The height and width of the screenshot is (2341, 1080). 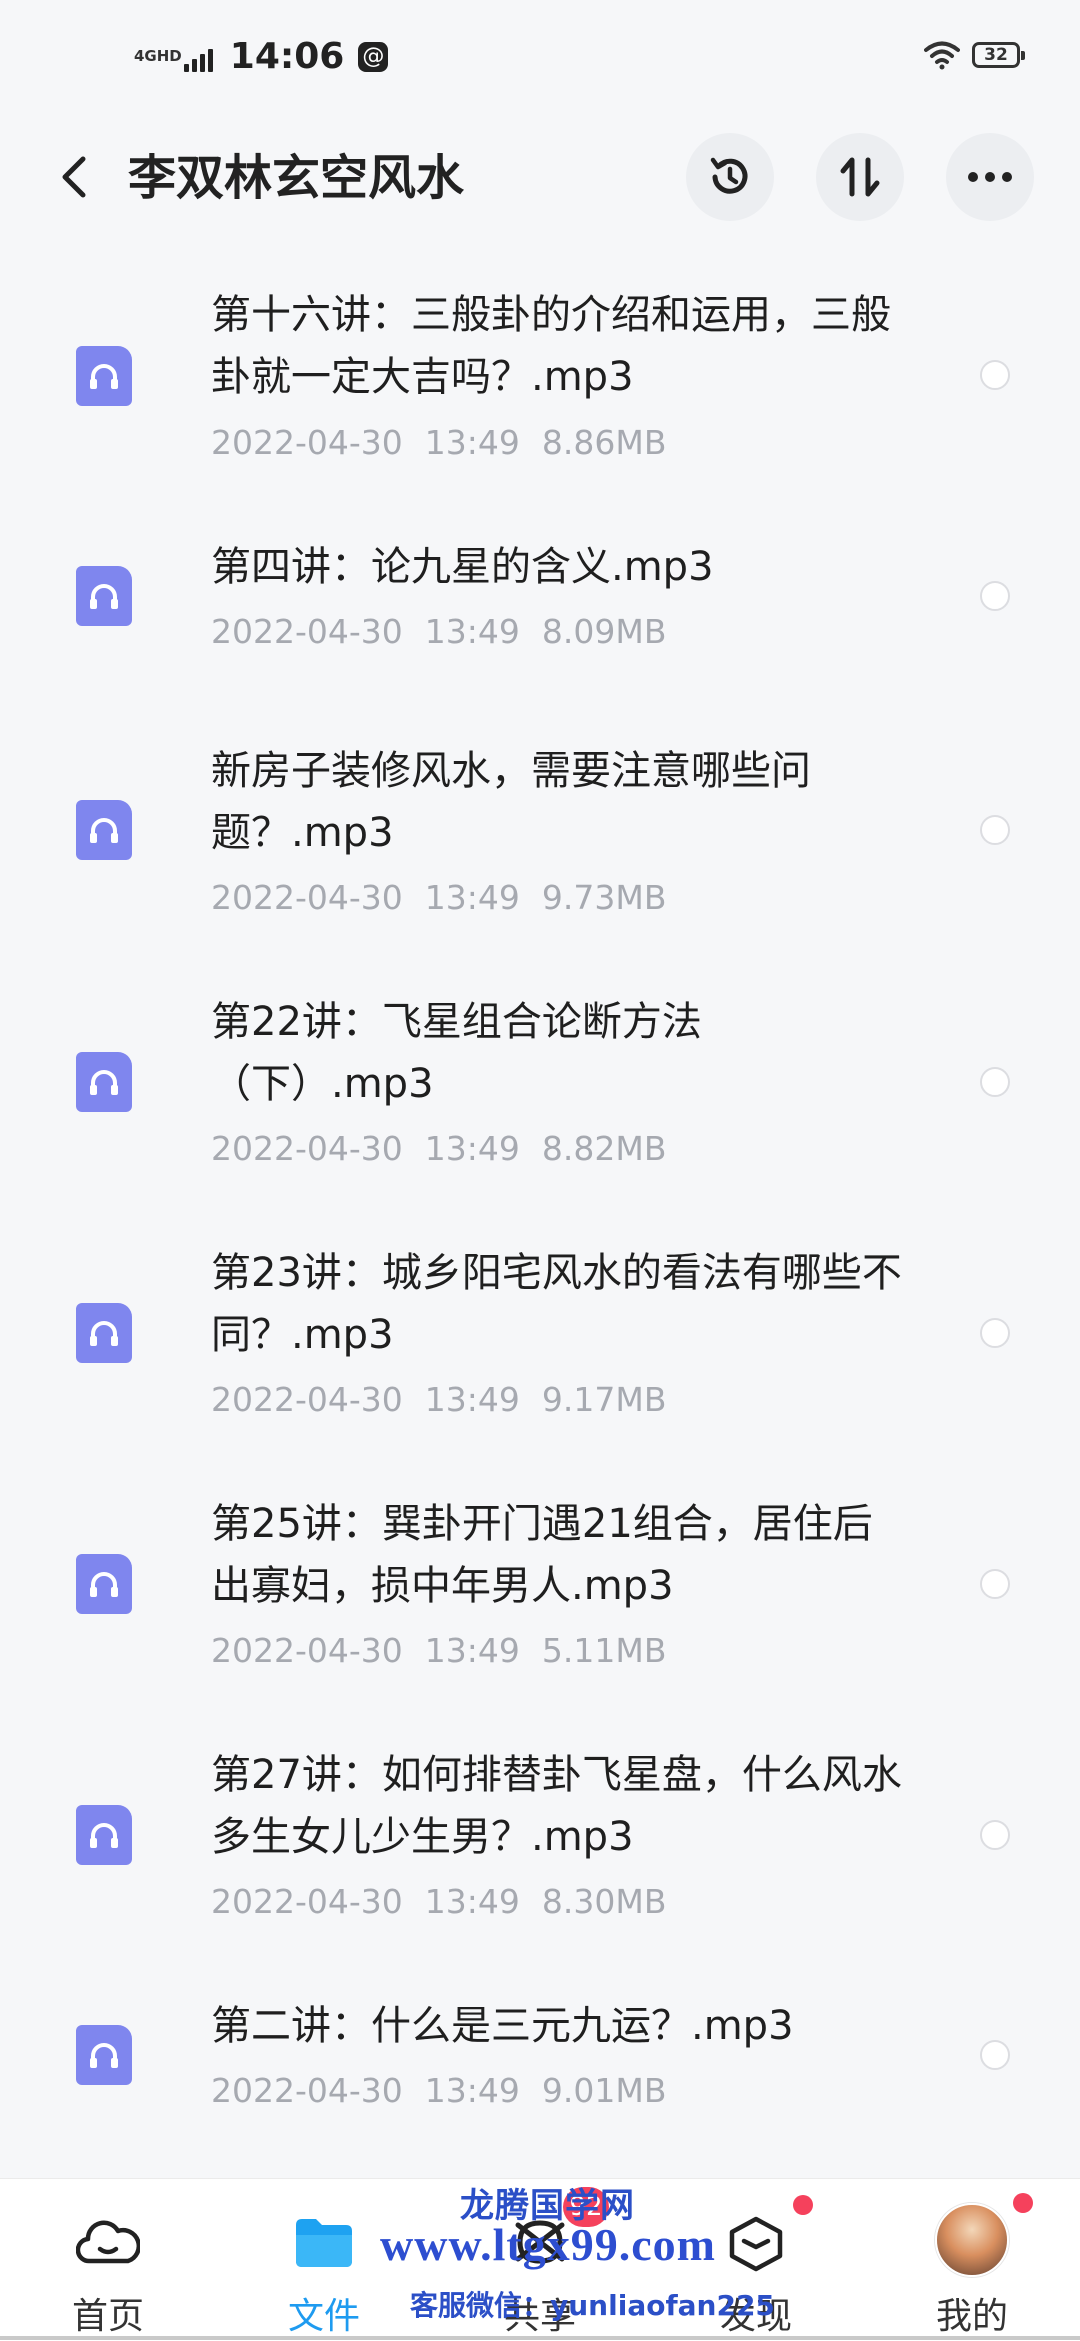 I want to click on nav-mine: 我的, so click(x=972, y=2260).